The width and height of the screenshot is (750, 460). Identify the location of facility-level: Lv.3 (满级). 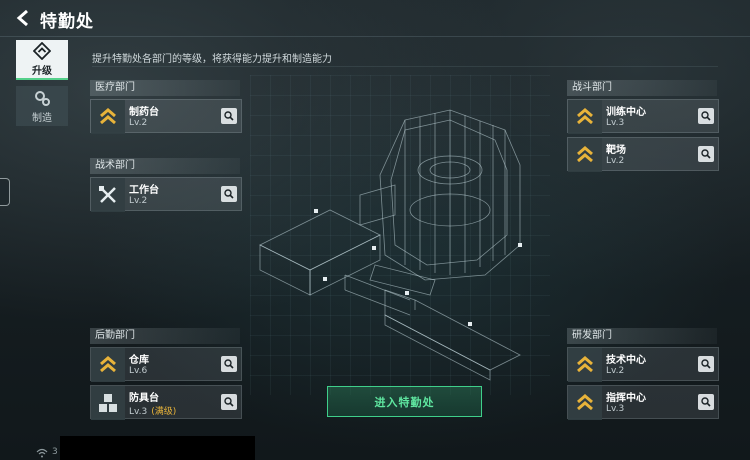
(152, 410).